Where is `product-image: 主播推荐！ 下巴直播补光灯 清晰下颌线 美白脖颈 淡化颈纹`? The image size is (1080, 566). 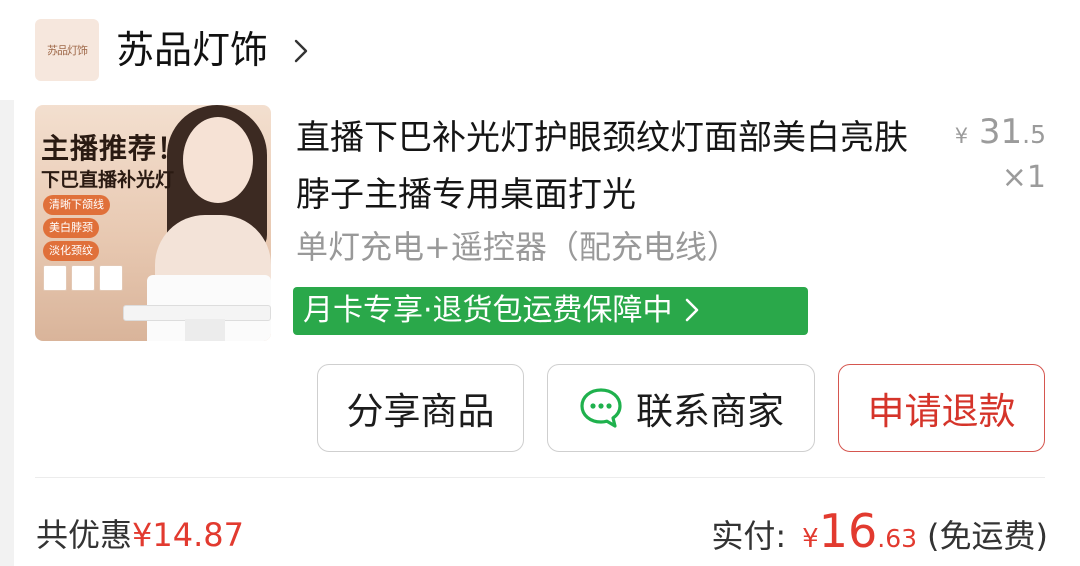
product-image: 主播推荐！ 下巴直播补光灯 清晰下颌线 美白脖颈 淡化颈纹 is located at coordinates (153, 223).